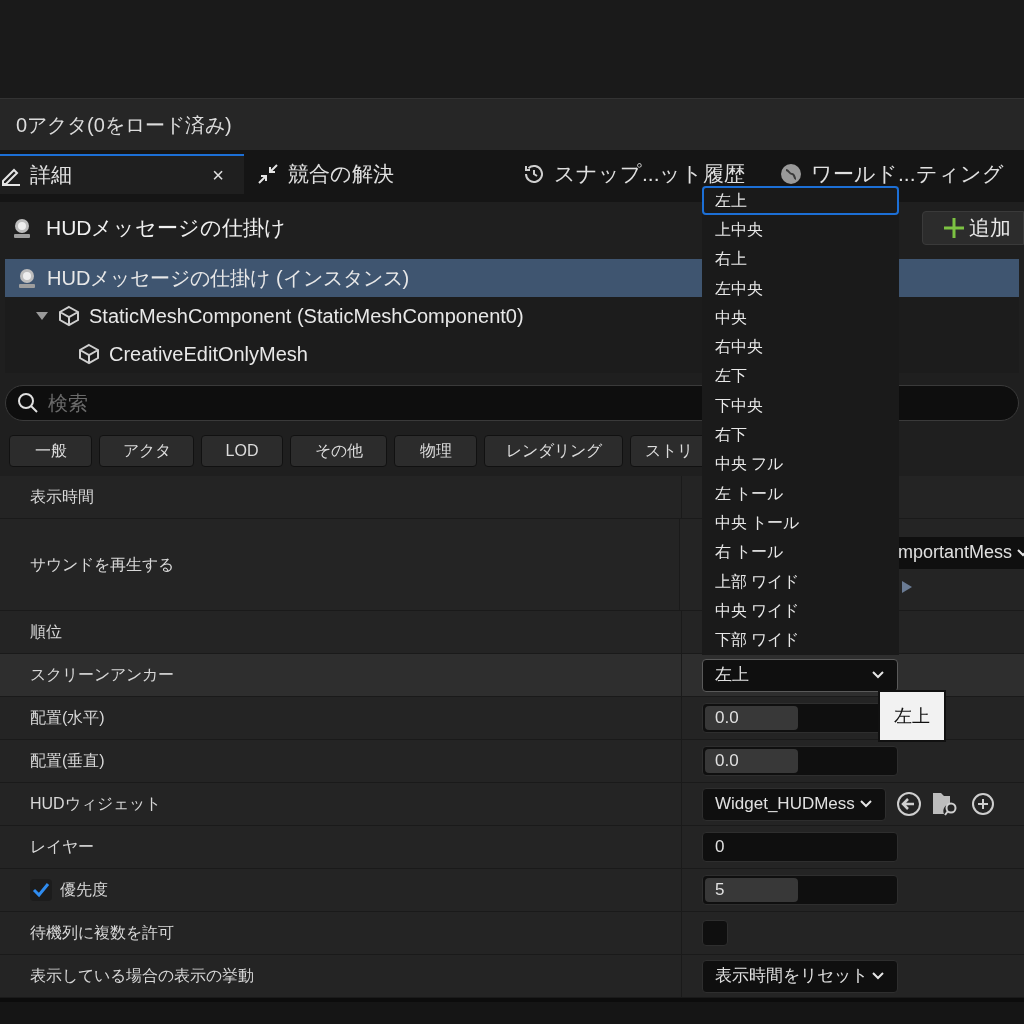 This screenshot has height=1024, width=1024. Describe the element at coordinates (306, 316) in the screenshot. I see `tree-label: StaticMeshComponent (StaticMeshComponent0)` at that location.